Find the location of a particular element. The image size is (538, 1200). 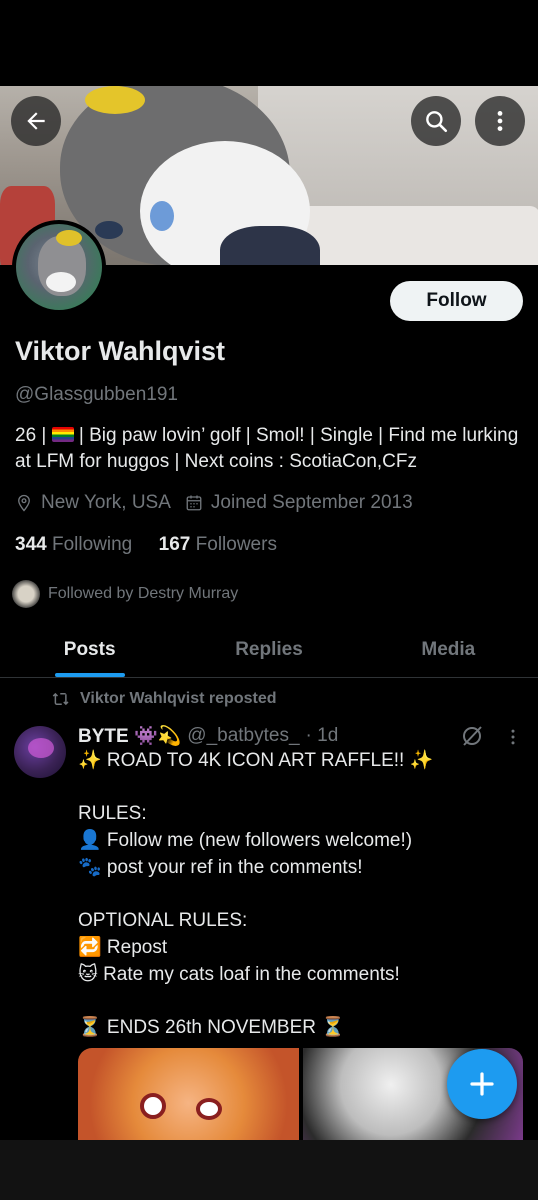

repost-label: Viktor Wahlqvist reposted is located at coordinates (178, 698).